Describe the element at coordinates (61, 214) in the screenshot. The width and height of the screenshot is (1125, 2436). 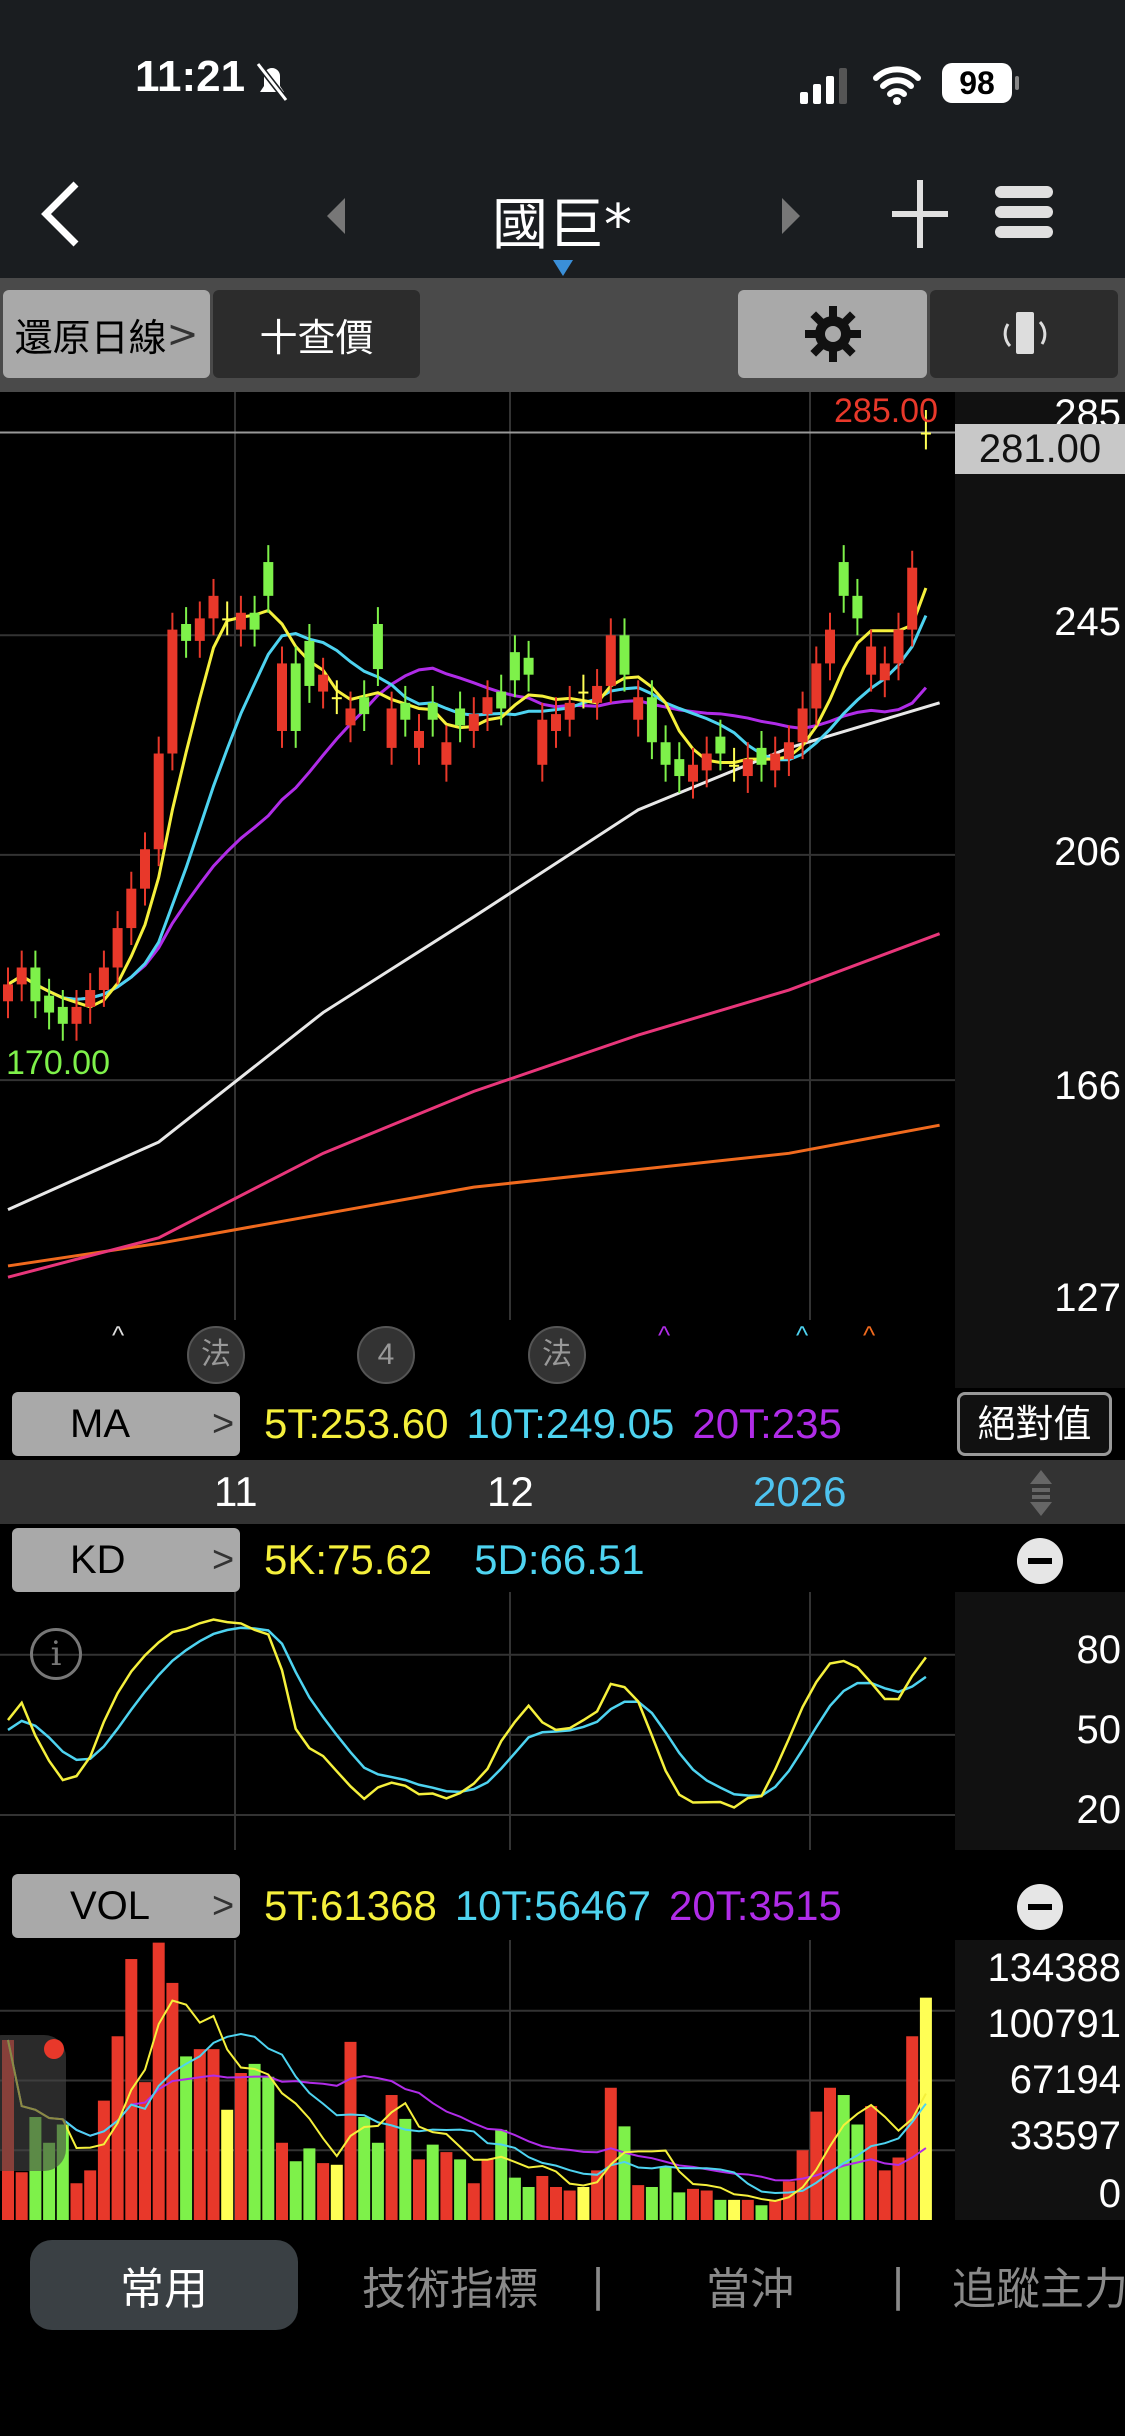
I see `back-chevron-icon` at that location.